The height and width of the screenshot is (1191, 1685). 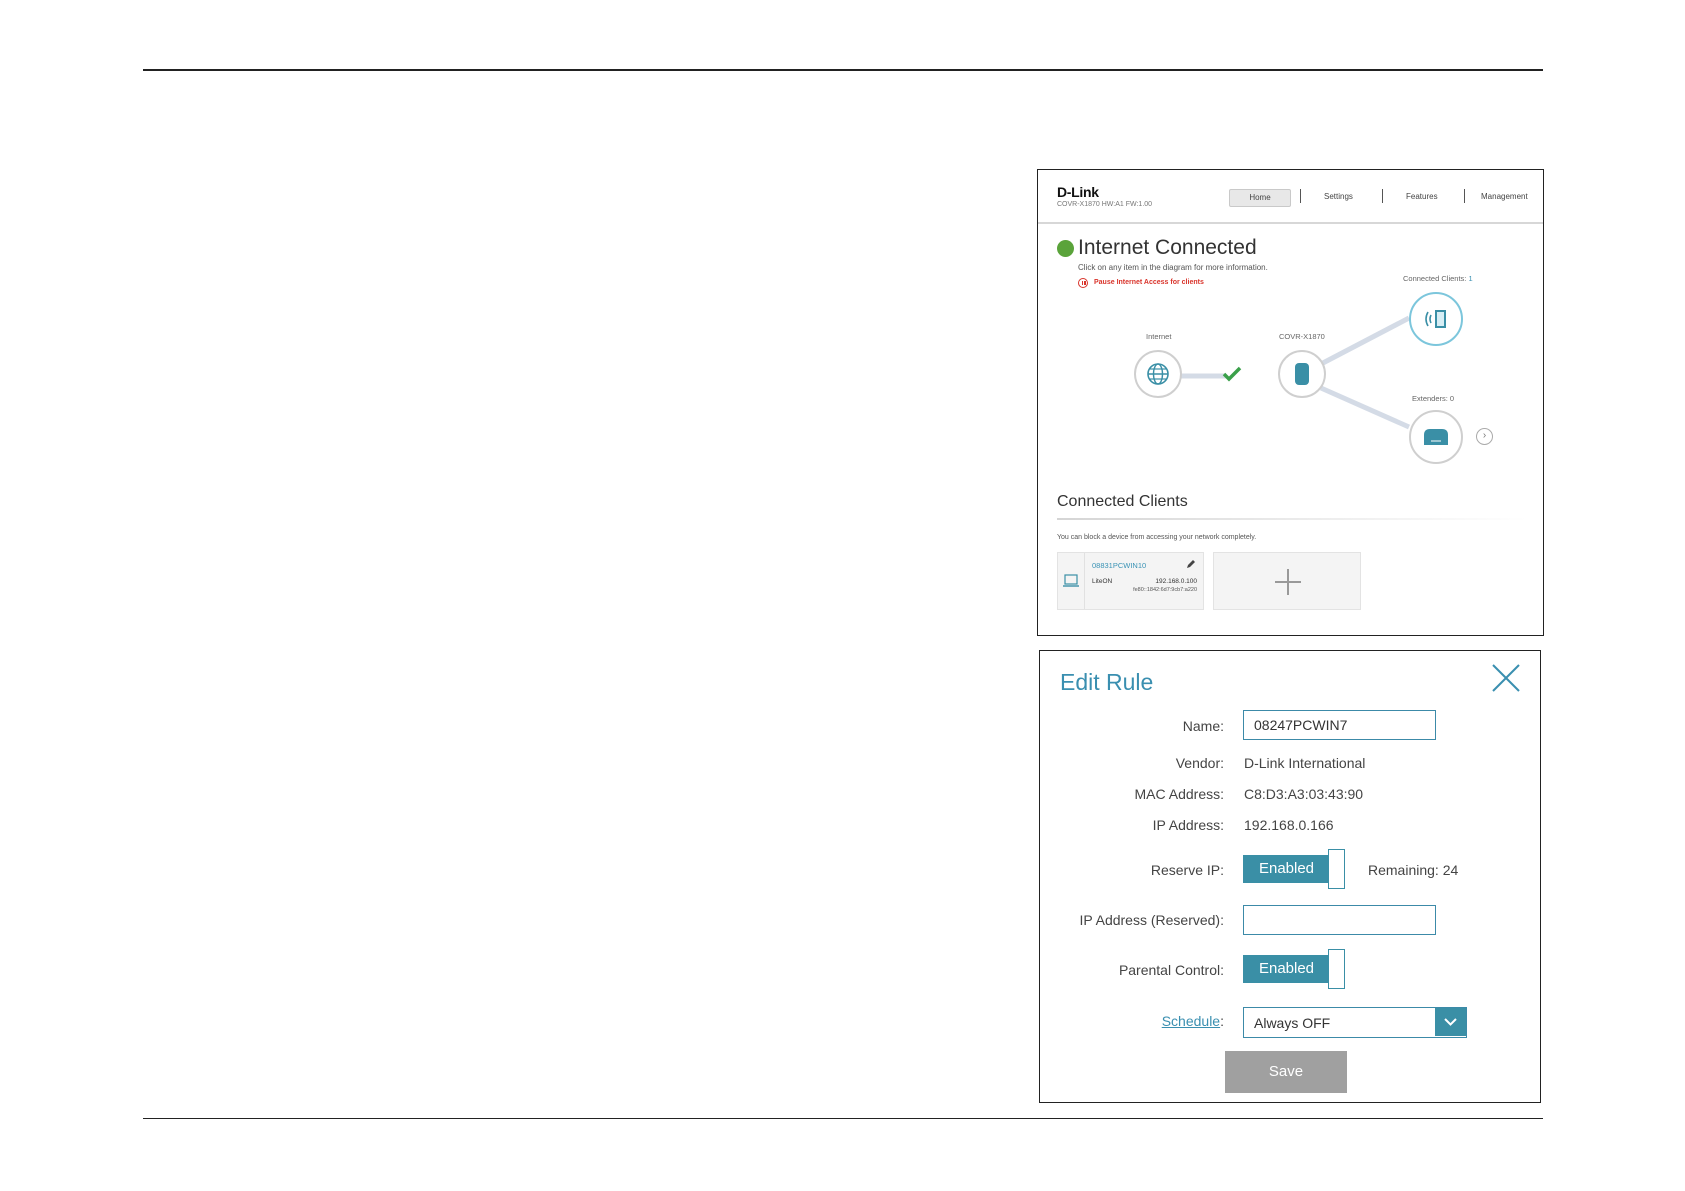 What do you see at coordinates (1151, 920) in the screenshot?
I see `ip-reserved-label: IP Address (Reserved):` at bounding box center [1151, 920].